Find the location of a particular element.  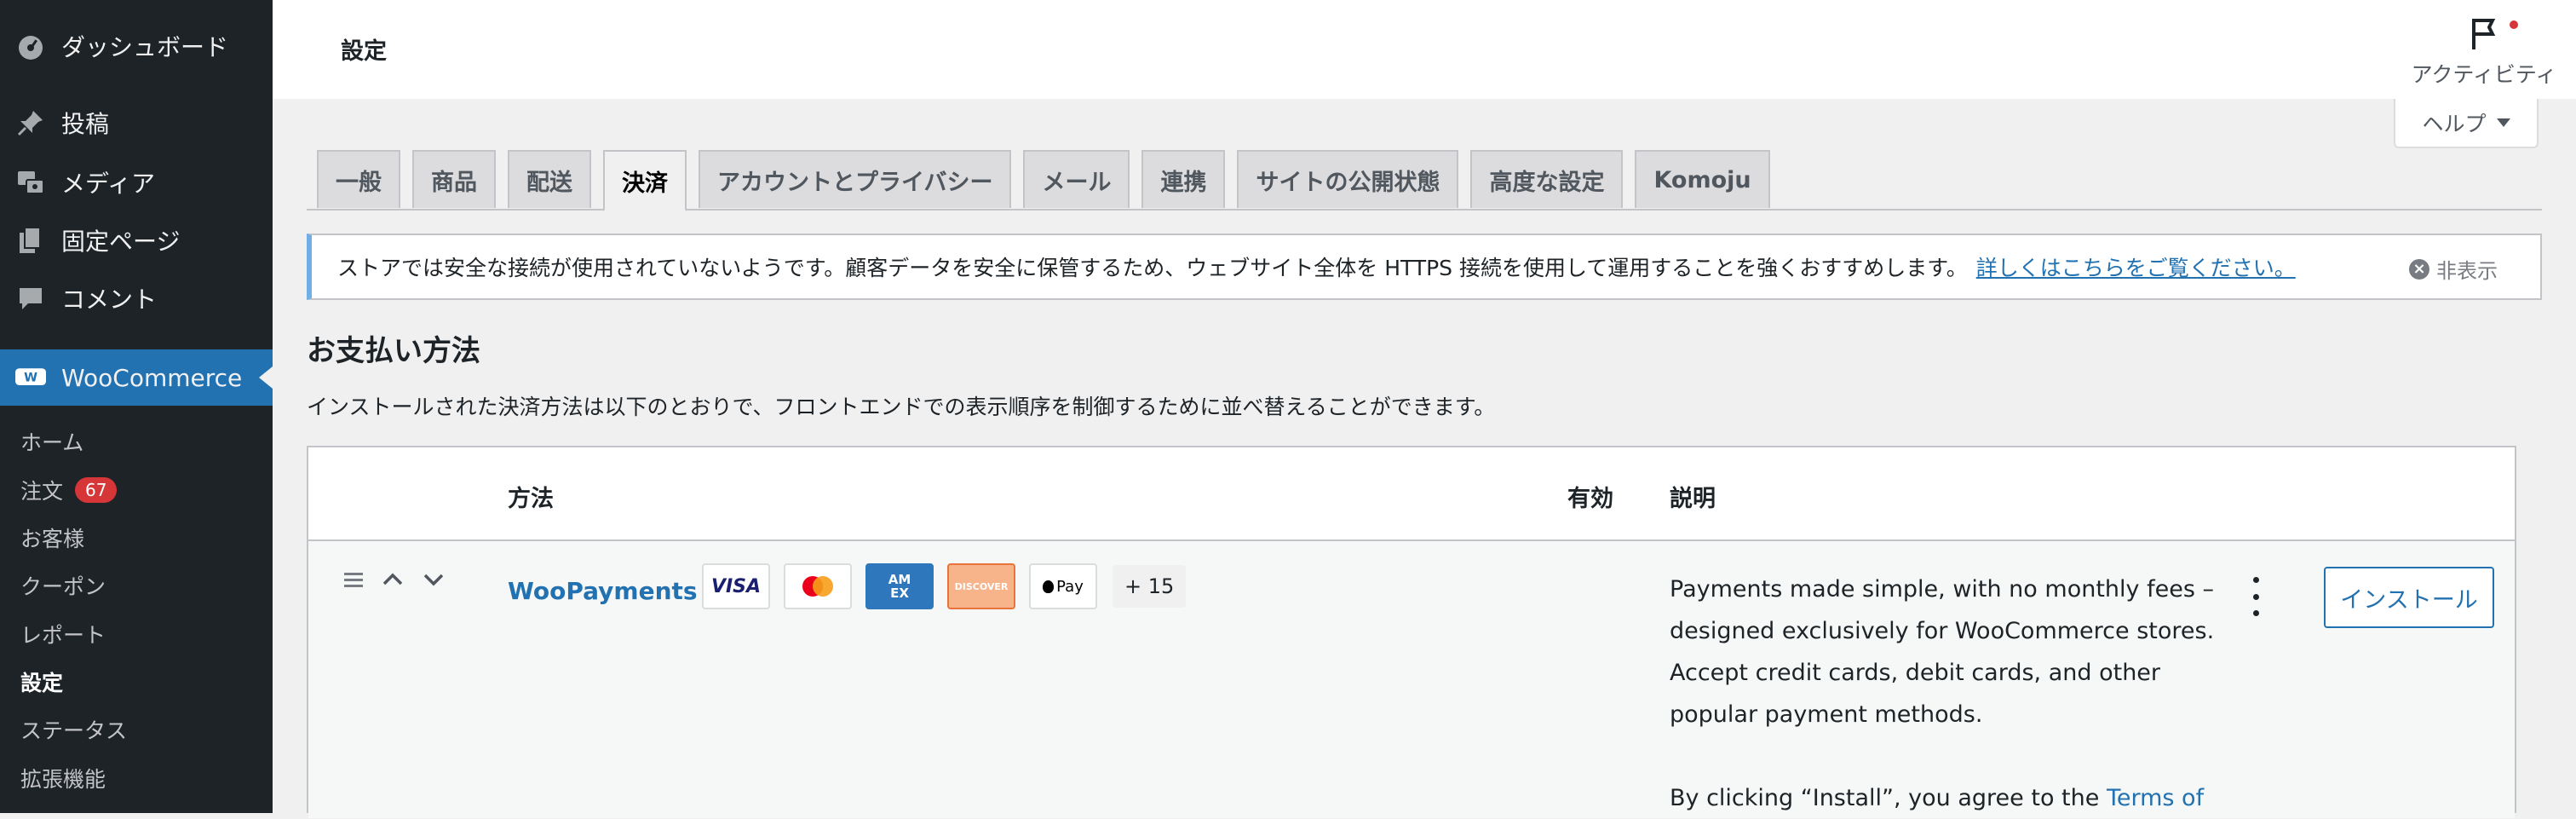

svg-text: W is located at coordinates (31, 378).